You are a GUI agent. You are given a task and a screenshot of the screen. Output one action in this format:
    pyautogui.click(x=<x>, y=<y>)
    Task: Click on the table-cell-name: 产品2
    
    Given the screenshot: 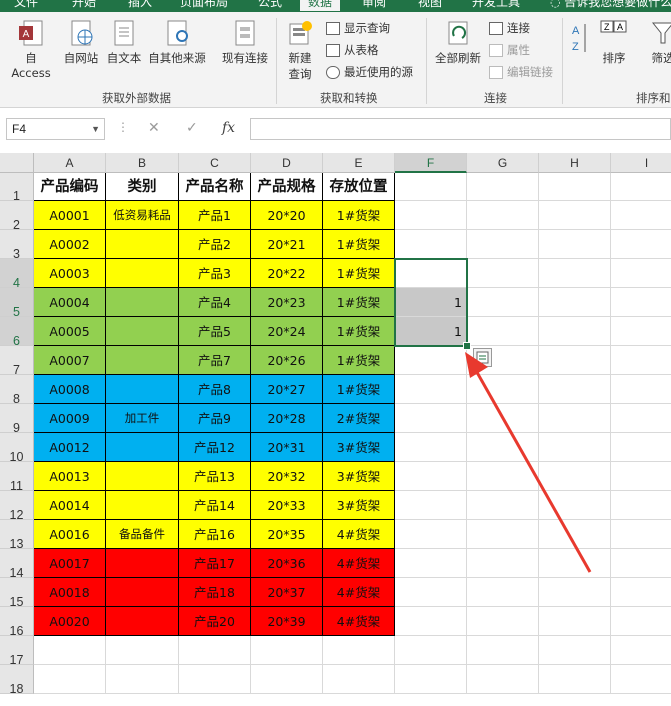 What is the action you would take?
    pyautogui.click(x=215, y=244)
    